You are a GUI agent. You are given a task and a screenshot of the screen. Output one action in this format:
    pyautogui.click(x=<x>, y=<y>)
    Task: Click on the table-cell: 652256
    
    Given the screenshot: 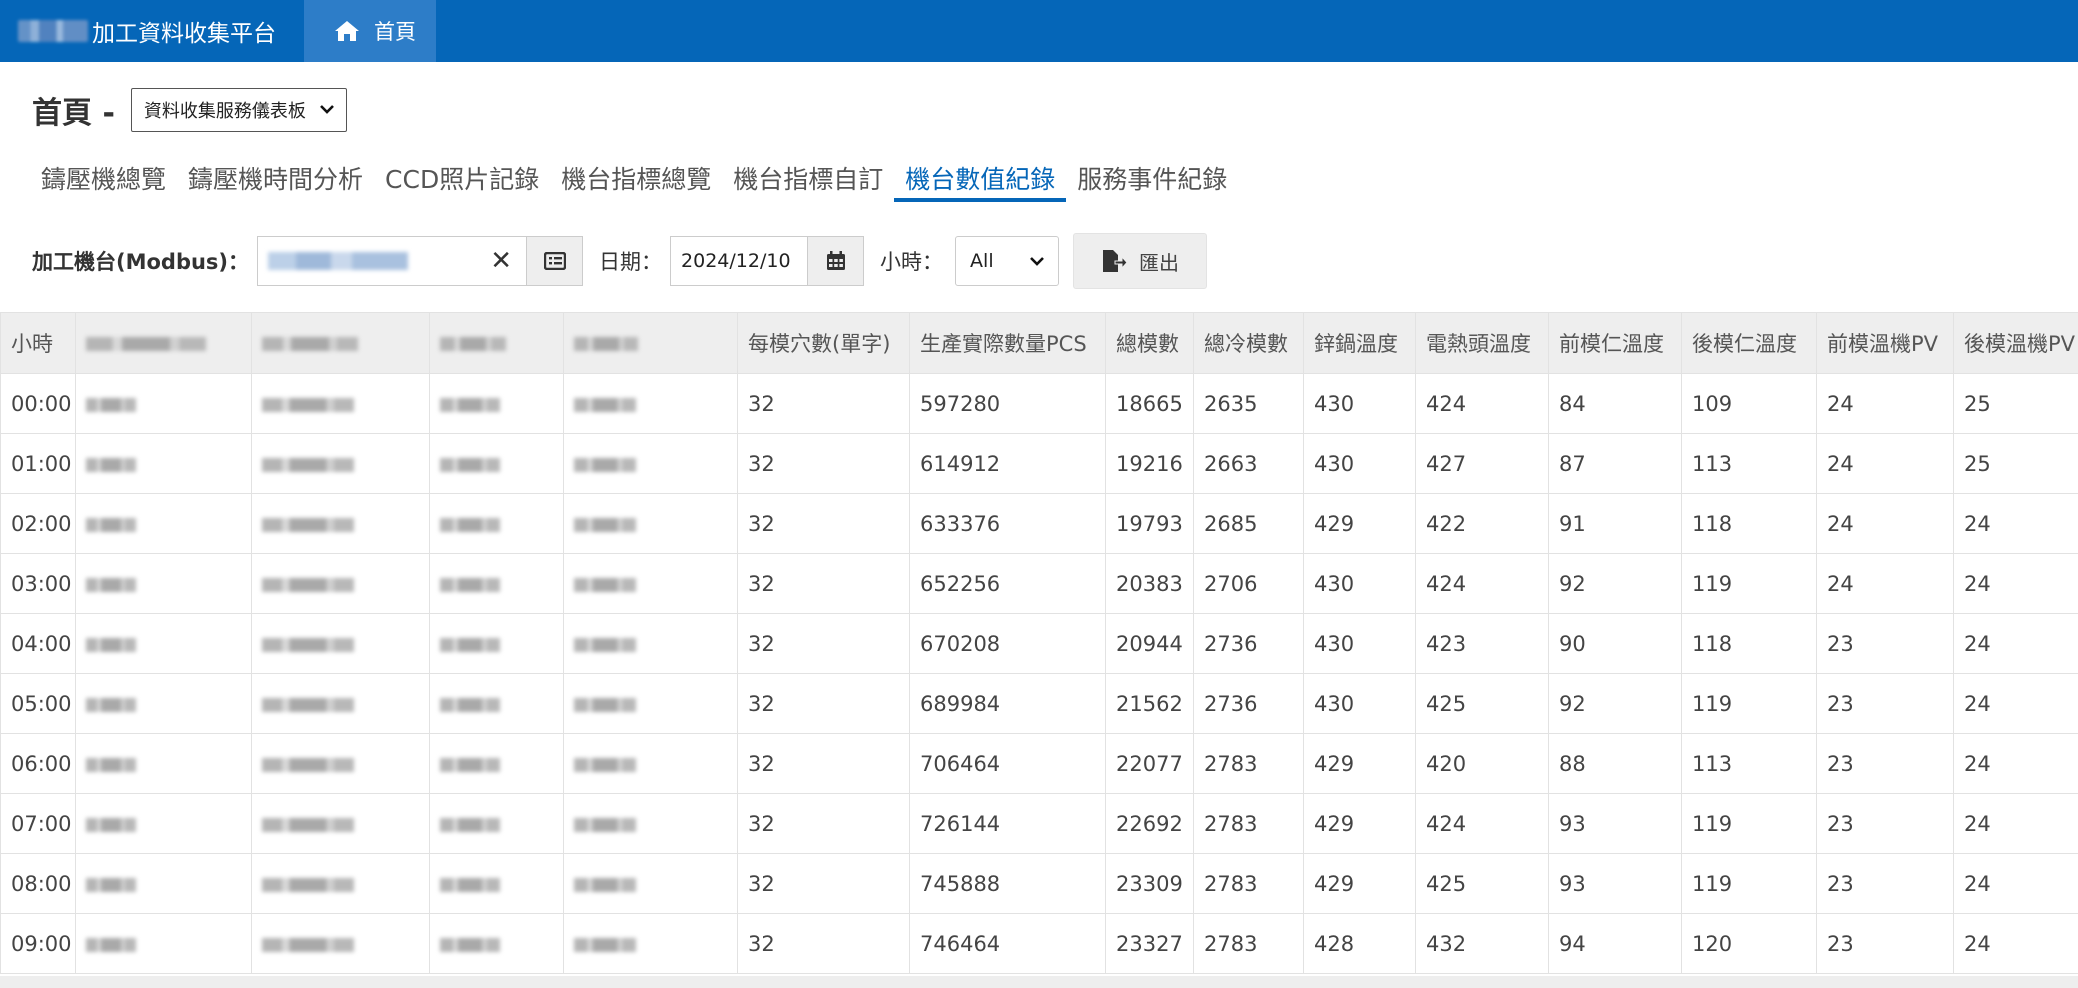 What is the action you would take?
    pyautogui.click(x=1007, y=583)
    